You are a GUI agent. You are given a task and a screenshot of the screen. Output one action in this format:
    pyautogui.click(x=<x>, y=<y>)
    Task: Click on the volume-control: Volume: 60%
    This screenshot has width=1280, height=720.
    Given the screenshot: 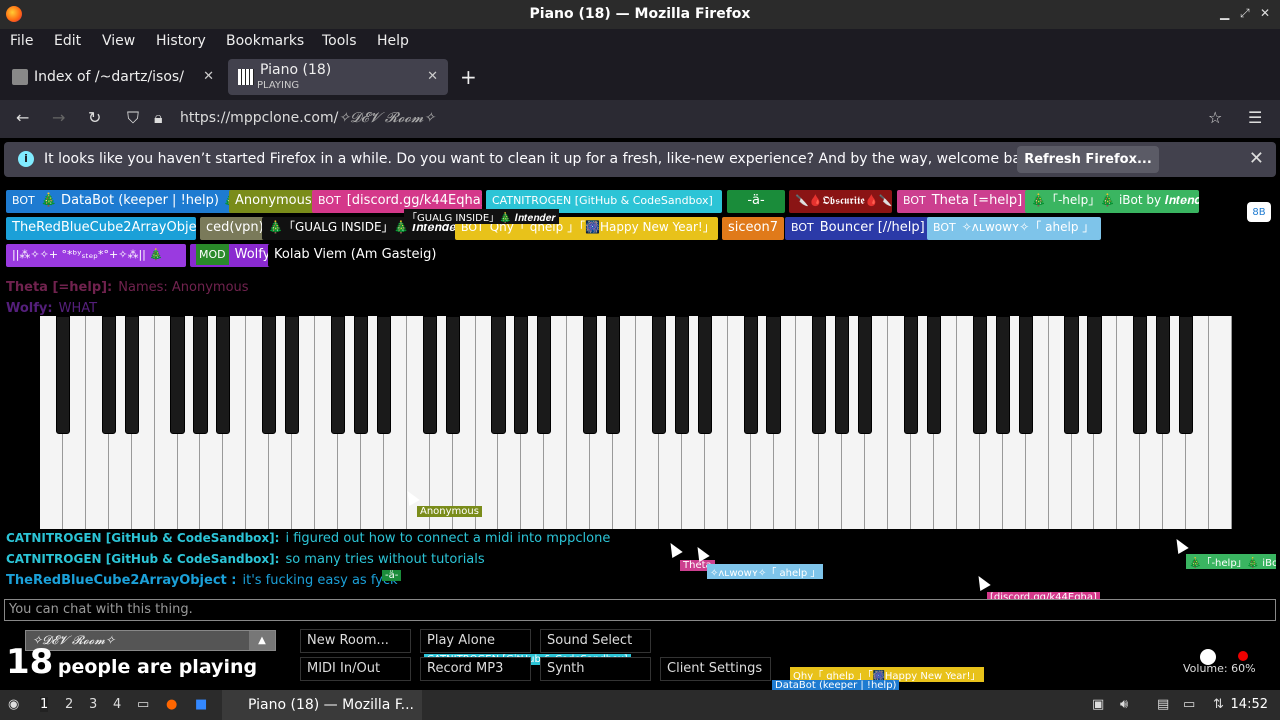 What is the action you would take?
    pyautogui.click(x=1205, y=661)
    